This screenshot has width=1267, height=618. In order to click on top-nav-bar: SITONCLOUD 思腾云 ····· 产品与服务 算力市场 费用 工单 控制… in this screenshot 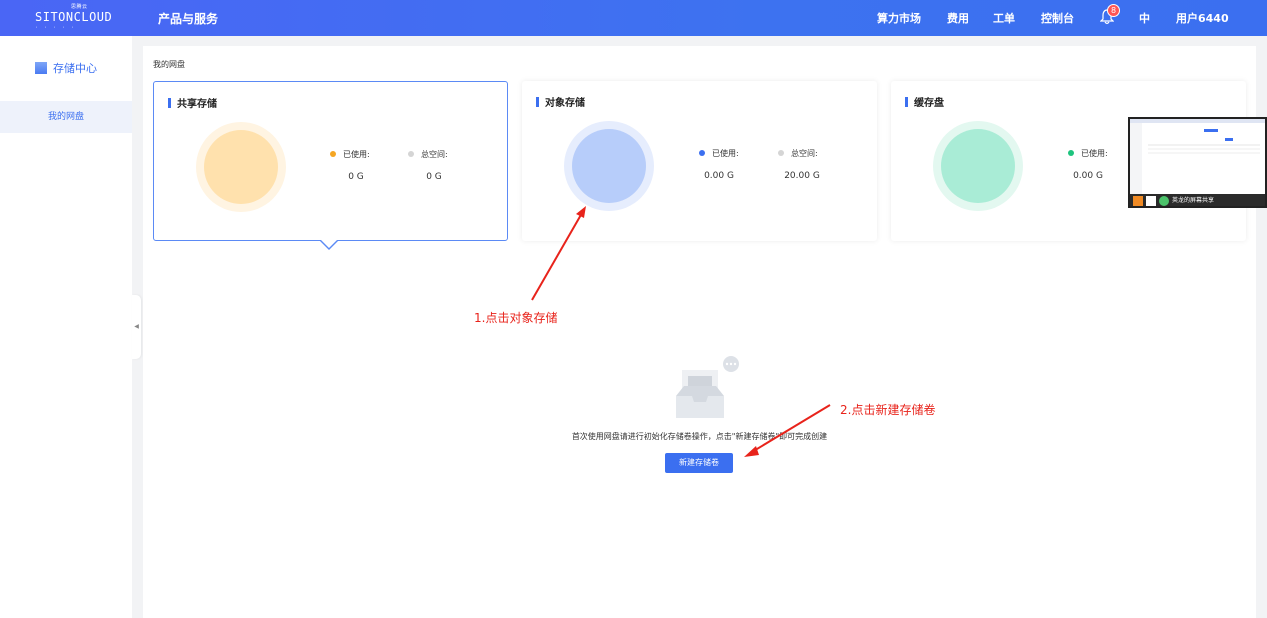, I will do `click(633, 18)`.